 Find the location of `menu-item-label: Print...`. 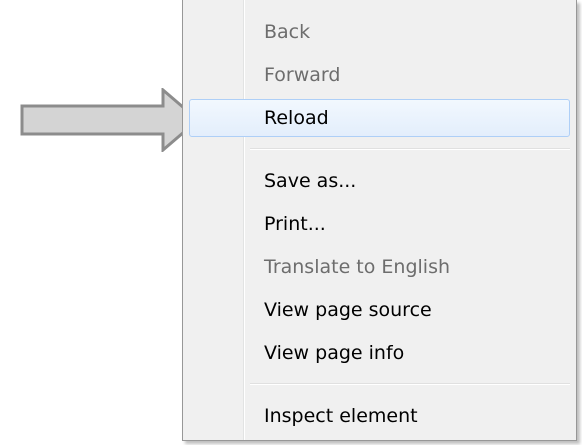

menu-item-label: Print... is located at coordinates (295, 224).